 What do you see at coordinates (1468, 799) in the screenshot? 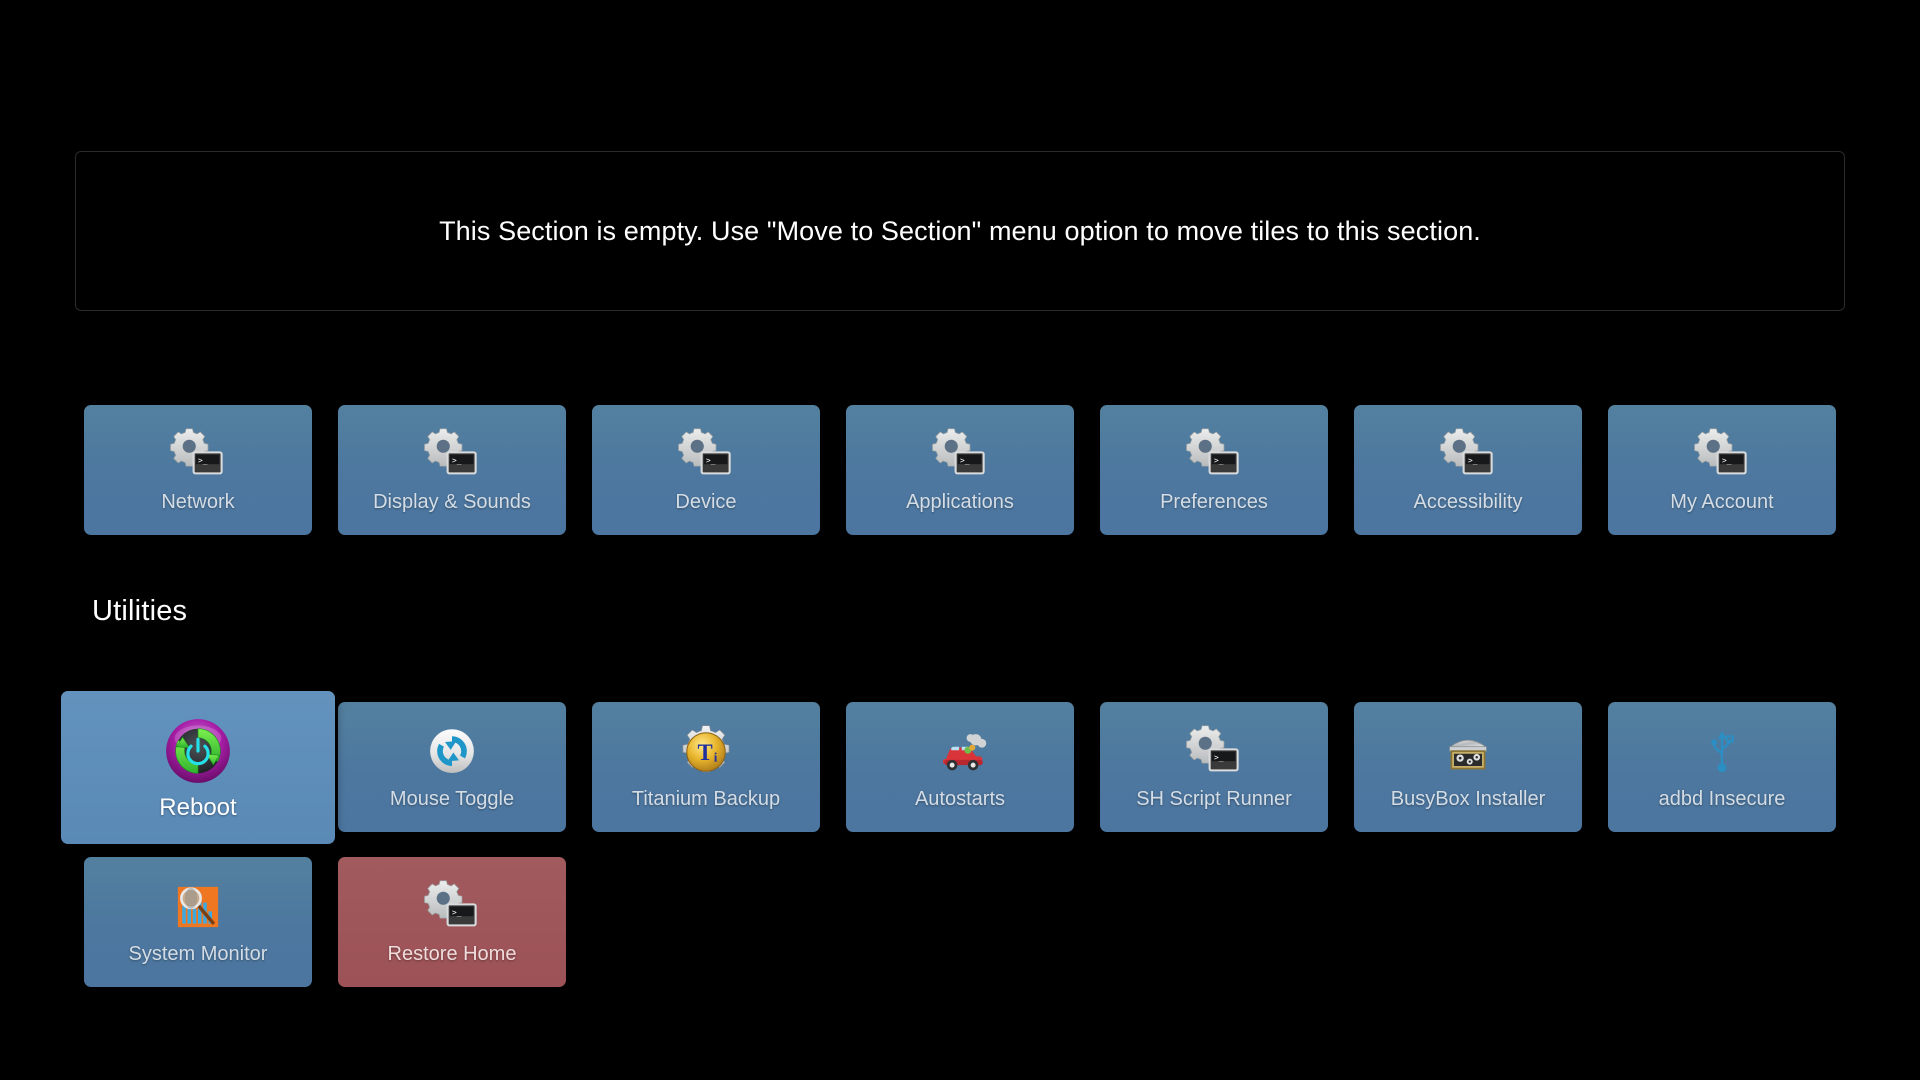
I see `tile-label: BusyBox Installer` at bounding box center [1468, 799].